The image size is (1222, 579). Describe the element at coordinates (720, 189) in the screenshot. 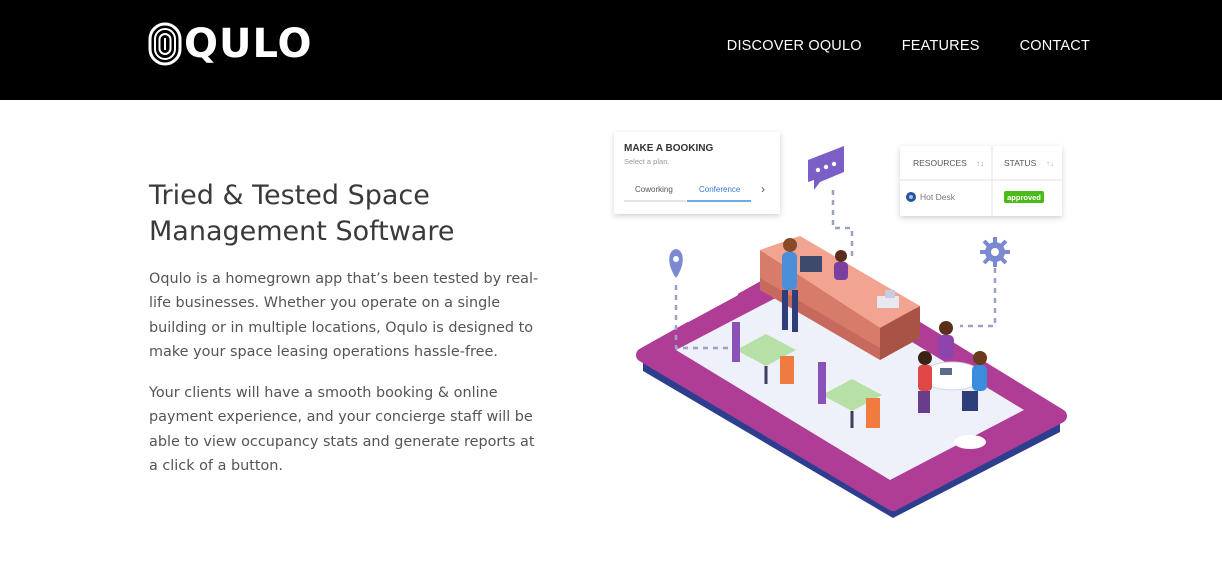

I see `booking-tab-conference: Conference` at that location.